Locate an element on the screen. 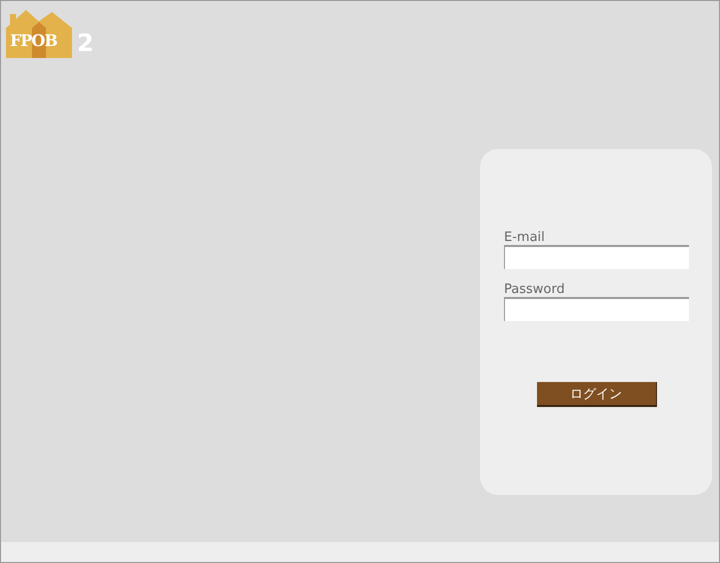  login-button: ログイン is located at coordinates (596, 394).